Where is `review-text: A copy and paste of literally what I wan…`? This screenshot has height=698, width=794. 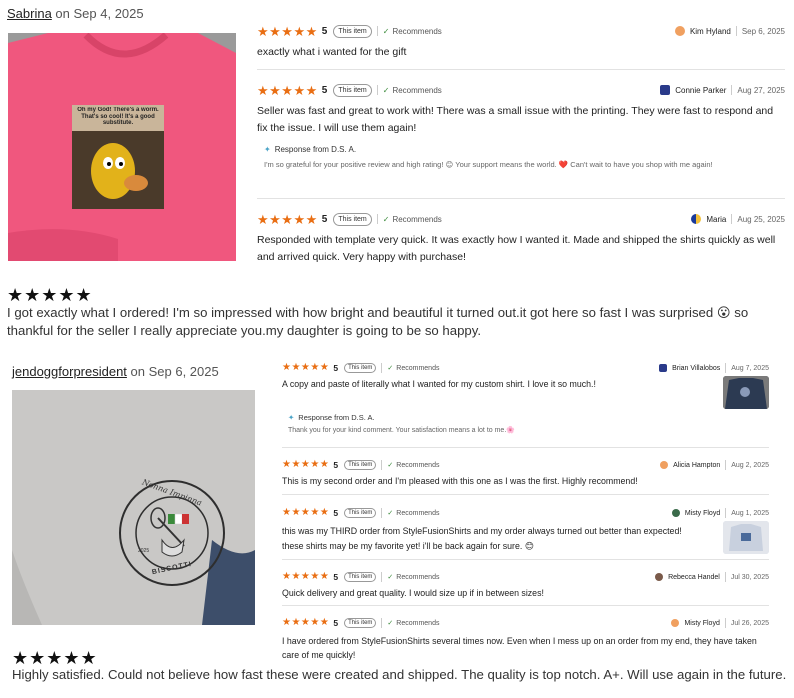 review-text: A copy and paste of literally what I wan… is located at coordinates (439, 384).